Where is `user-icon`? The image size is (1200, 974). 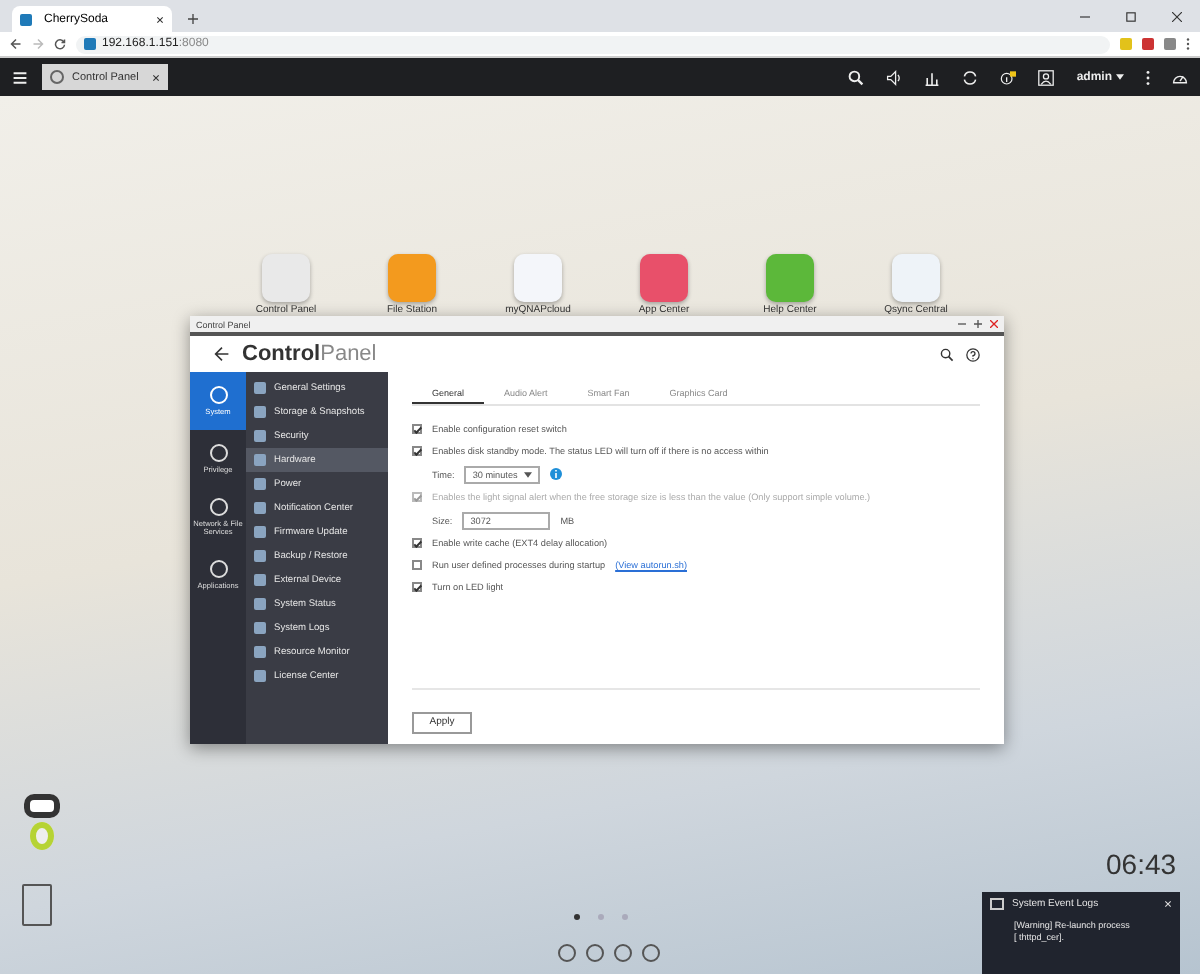 user-icon is located at coordinates (1046, 77).